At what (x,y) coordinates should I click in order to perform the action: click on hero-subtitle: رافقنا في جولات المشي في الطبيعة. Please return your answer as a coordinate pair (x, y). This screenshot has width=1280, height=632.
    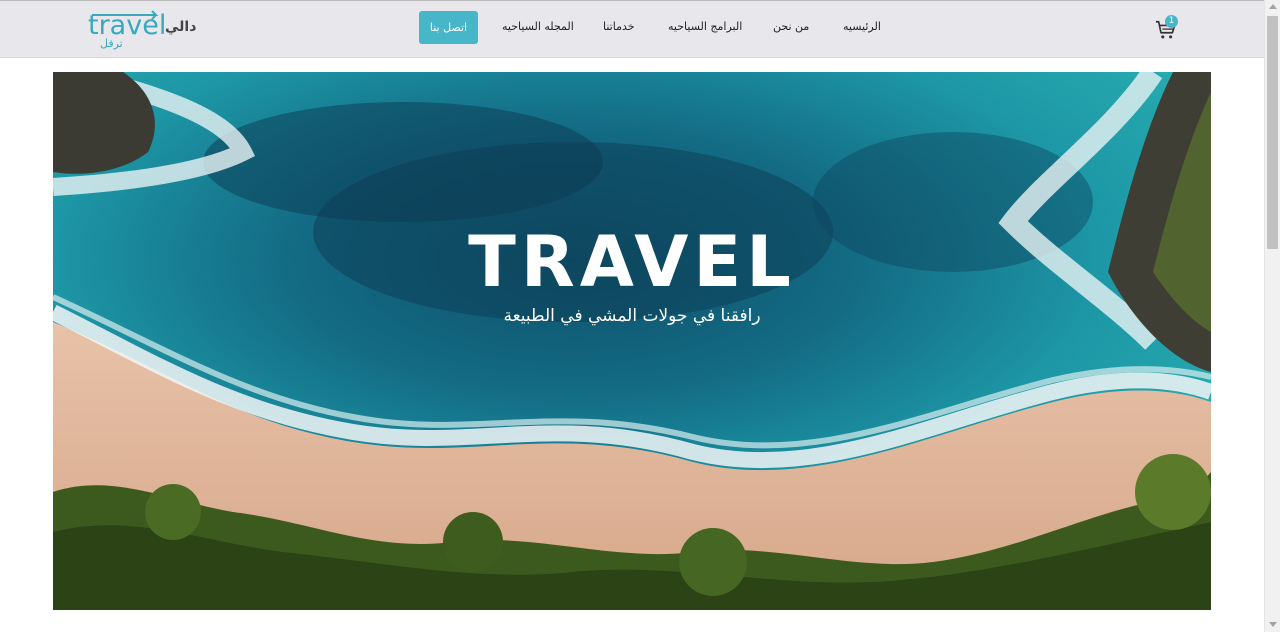
    Looking at the image, I should click on (632, 316).